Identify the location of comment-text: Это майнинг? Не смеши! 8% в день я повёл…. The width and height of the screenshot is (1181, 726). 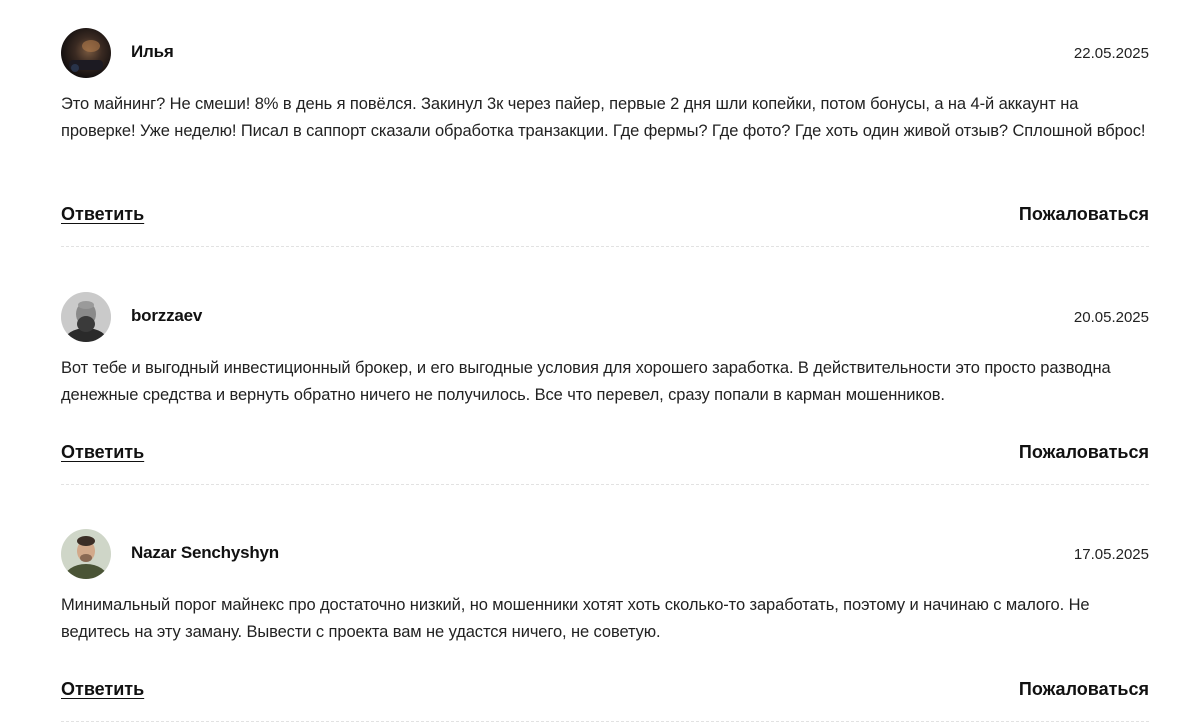
(603, 117).